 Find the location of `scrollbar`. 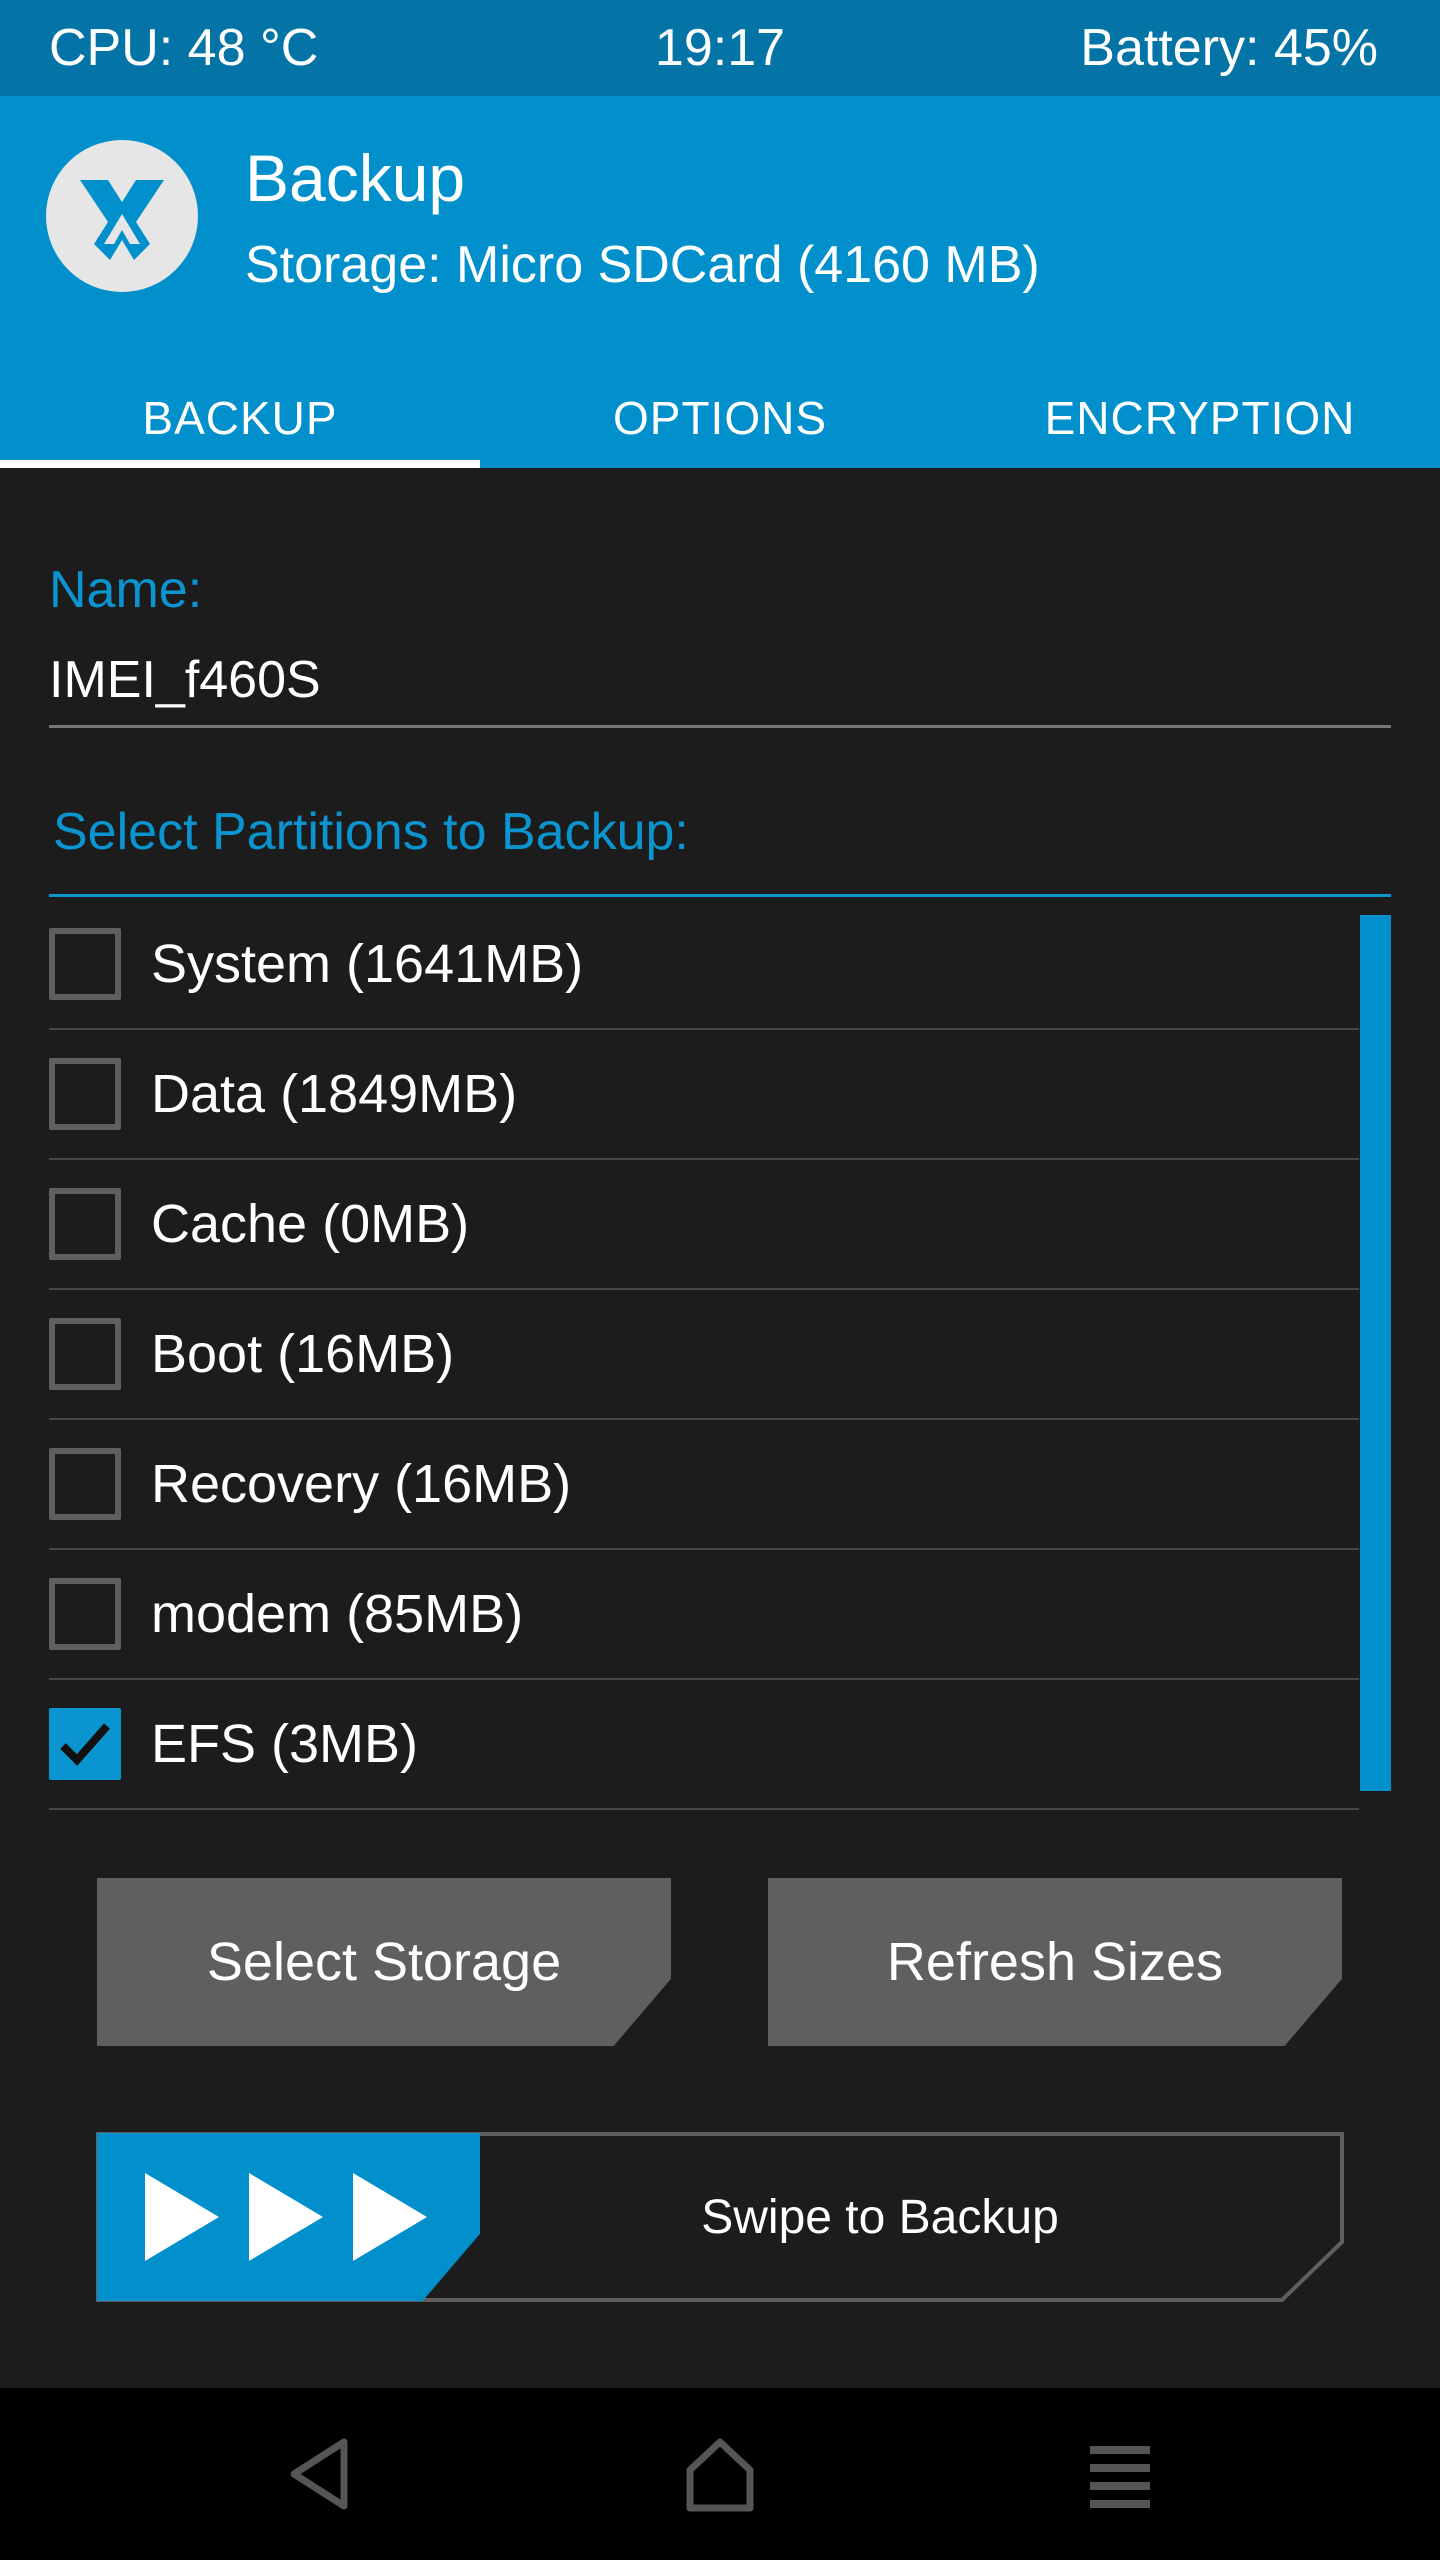

scrollbar is located at coordinates (1375, 1353).